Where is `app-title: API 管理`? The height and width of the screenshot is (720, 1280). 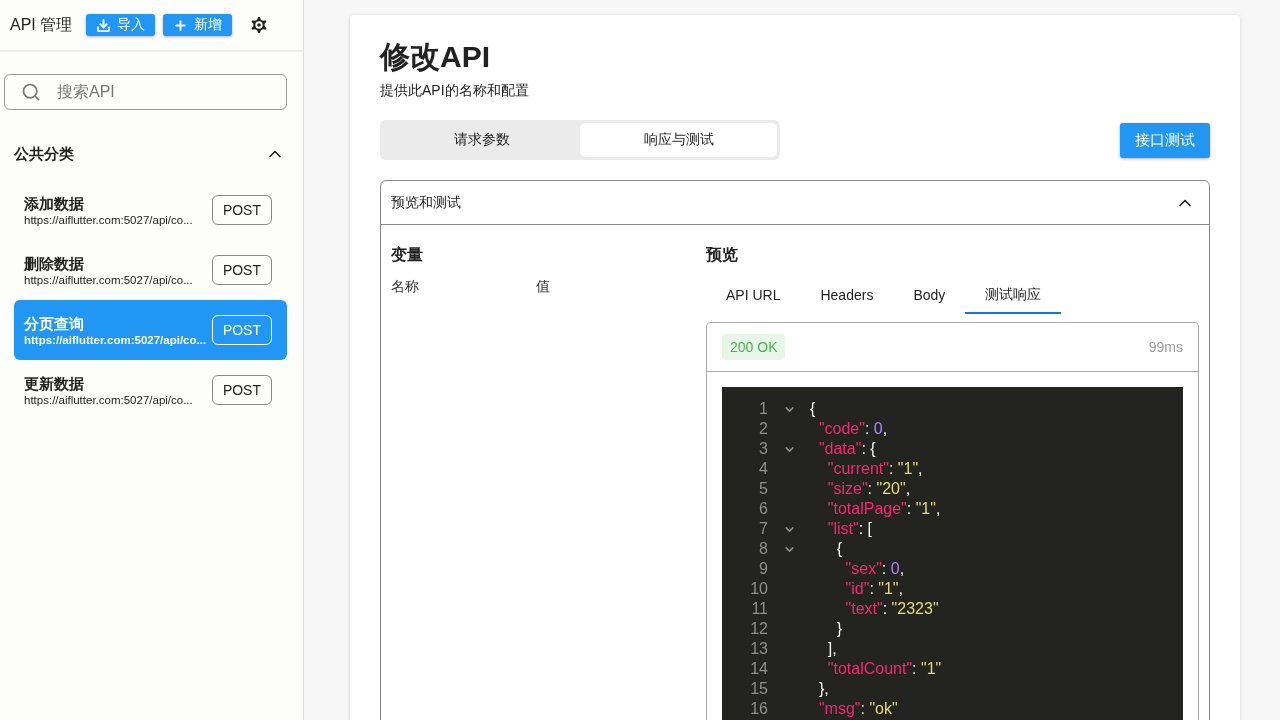 app-title: API 管理 is located at coordinates (41, 24).